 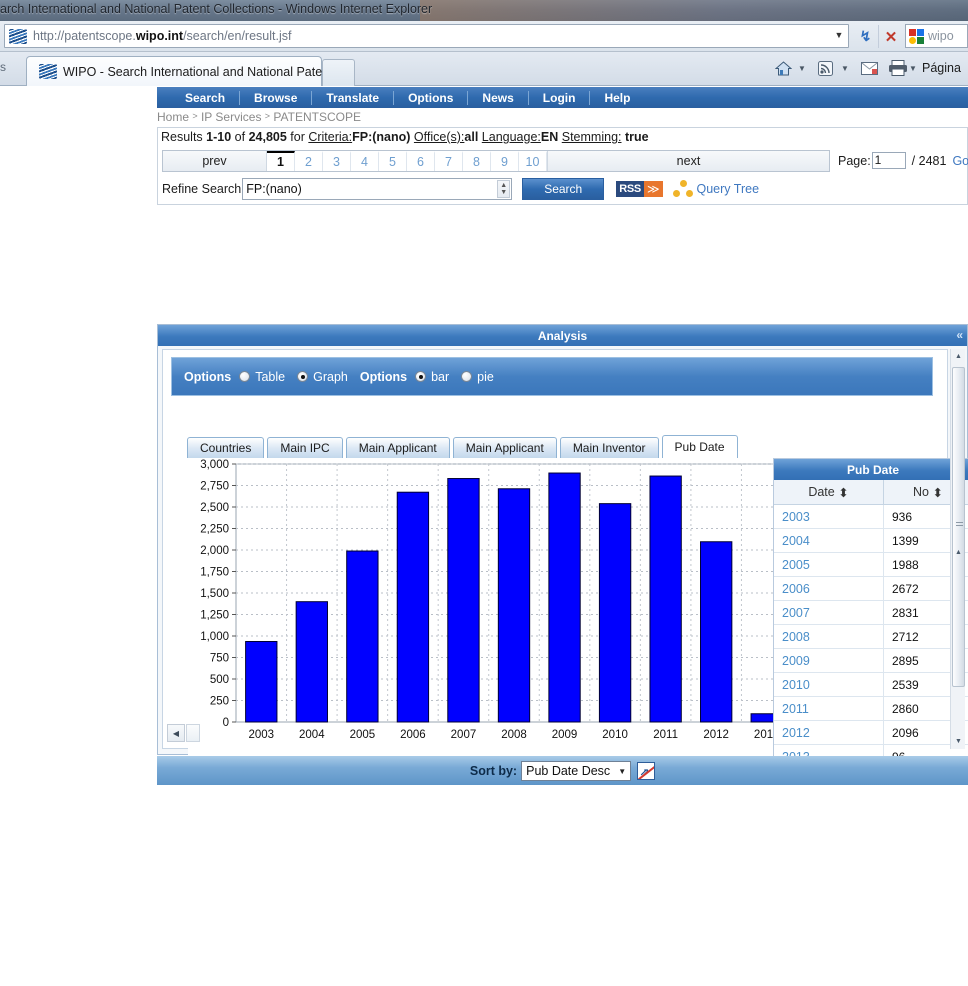 I want to click on page-number-2: 2, so click(x=309, y=161).